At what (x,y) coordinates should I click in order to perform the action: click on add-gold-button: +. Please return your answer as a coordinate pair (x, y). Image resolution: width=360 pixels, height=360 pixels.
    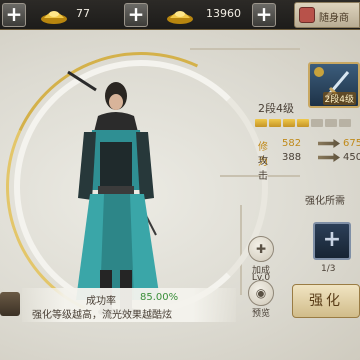
    Looking at the image, I should click on (136, 15).